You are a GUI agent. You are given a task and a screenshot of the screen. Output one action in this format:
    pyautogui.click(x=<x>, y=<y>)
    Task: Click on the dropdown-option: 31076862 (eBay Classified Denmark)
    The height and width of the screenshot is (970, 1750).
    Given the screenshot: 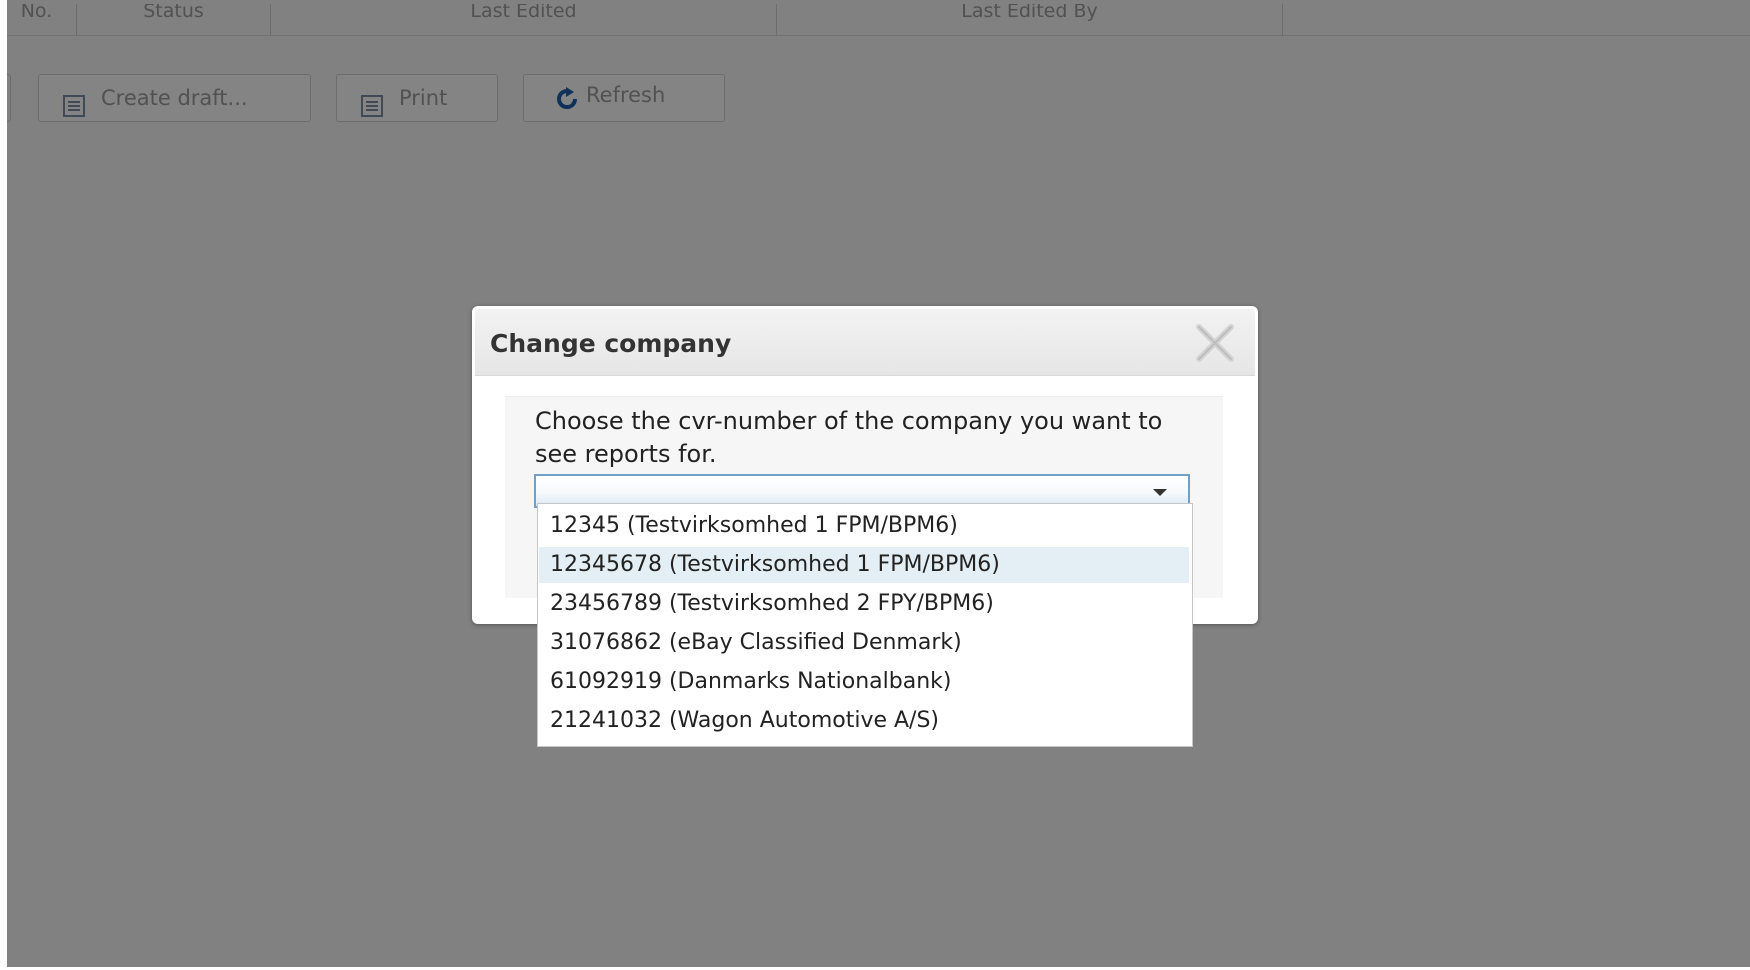 What is the action you would take?
    pyautogui.click(x=864, y=643)
    